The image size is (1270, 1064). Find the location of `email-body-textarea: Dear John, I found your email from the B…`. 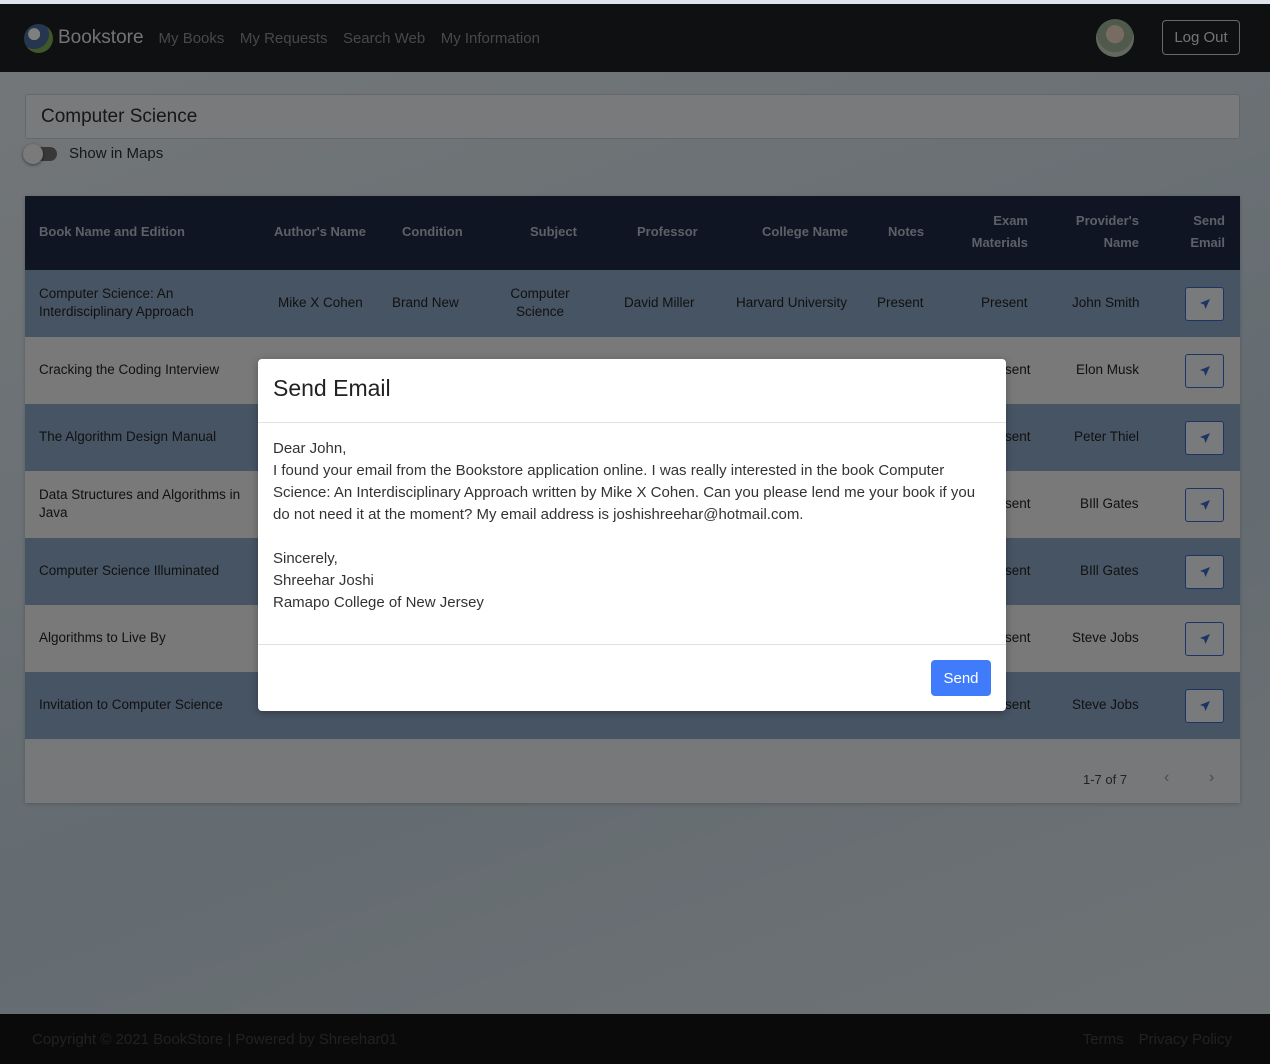

email-body-textarea: Dear John, I found your email from the B… is located at coordinates (630, 526).